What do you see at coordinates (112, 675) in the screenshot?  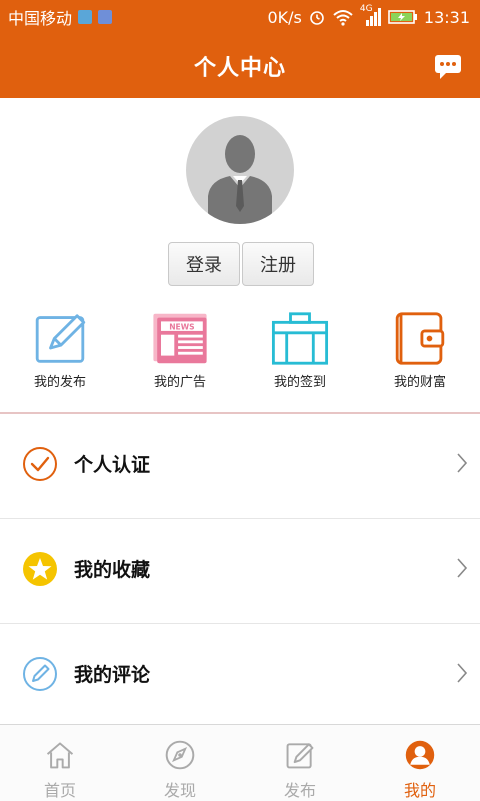 I see `menu-item-label: 我的评论` at bounding box center [112, 675].